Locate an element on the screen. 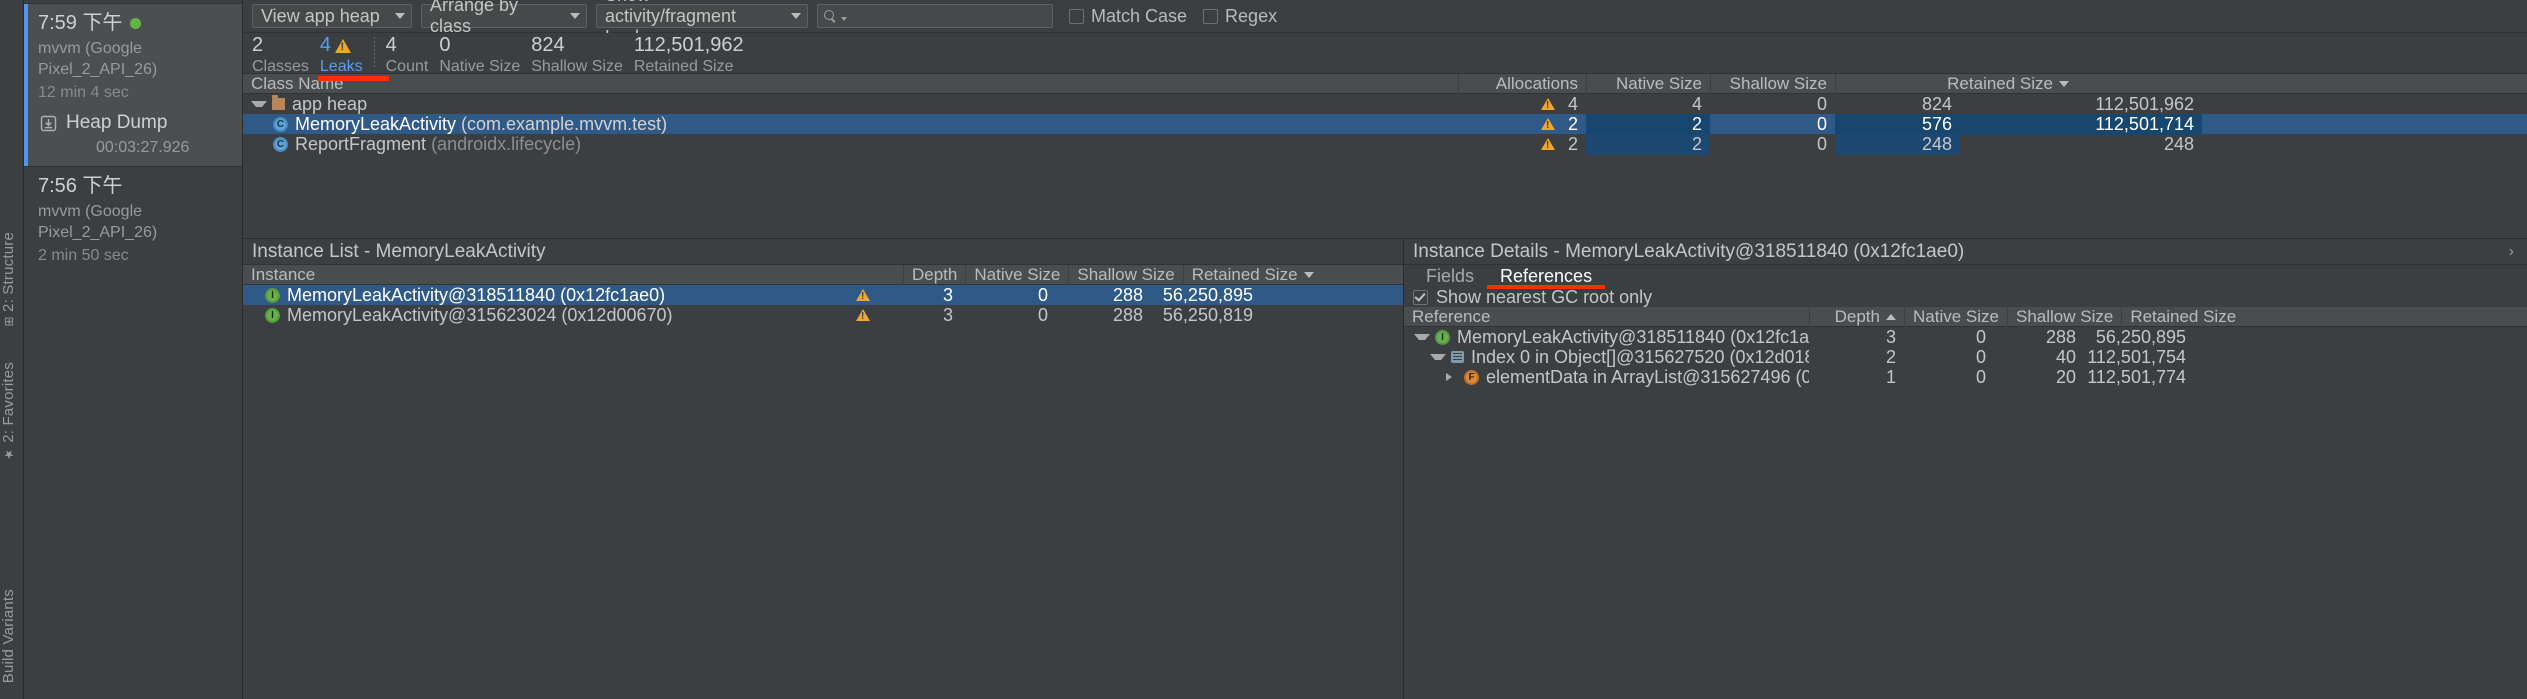 This screenshot has height=699, width=2527. regex-label: Regex is located at coordinates (1251, 15).